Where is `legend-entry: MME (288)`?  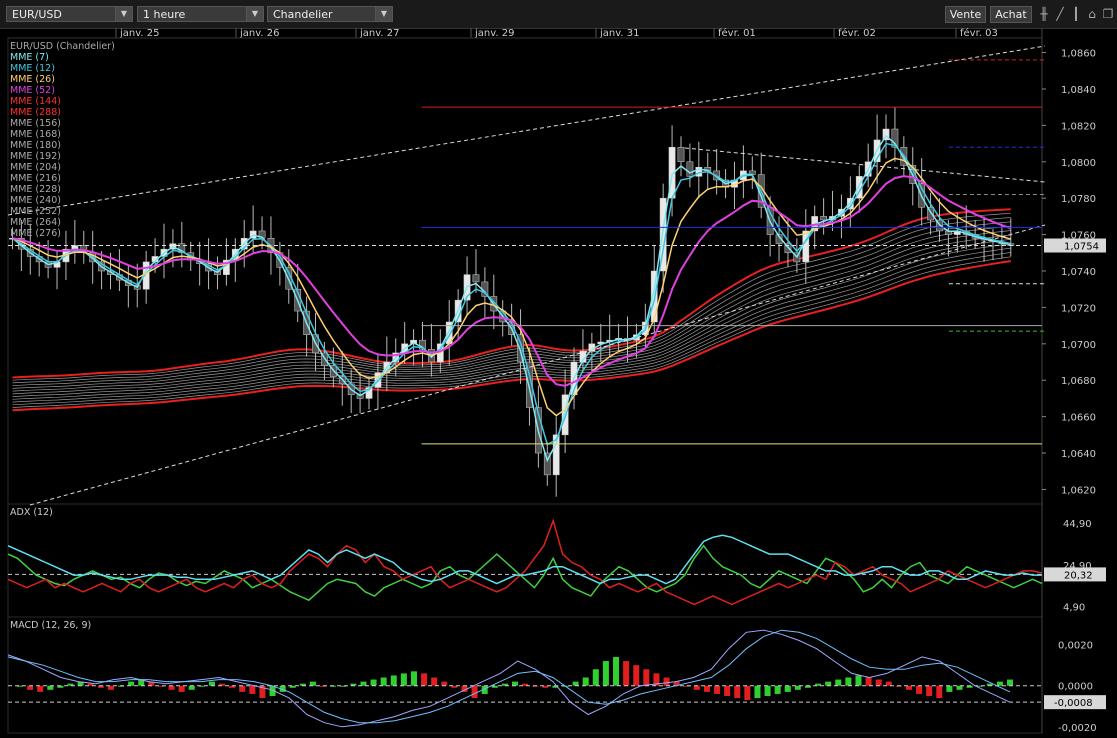
legend-entry: MME (288) is located at coordinates (35, 112).